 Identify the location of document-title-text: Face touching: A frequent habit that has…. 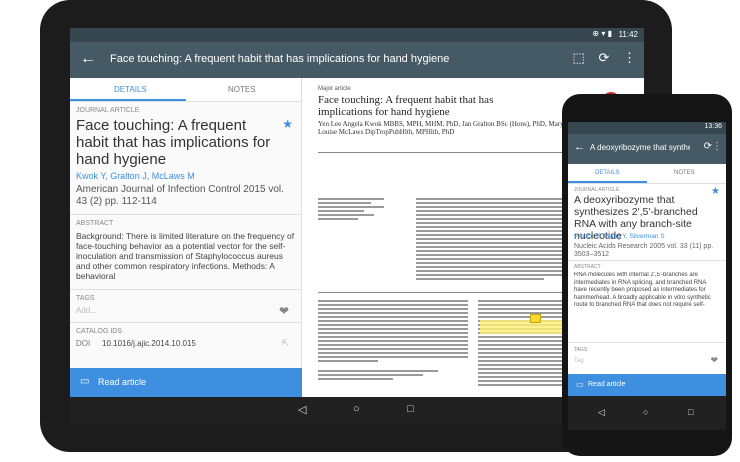
(173, 142).